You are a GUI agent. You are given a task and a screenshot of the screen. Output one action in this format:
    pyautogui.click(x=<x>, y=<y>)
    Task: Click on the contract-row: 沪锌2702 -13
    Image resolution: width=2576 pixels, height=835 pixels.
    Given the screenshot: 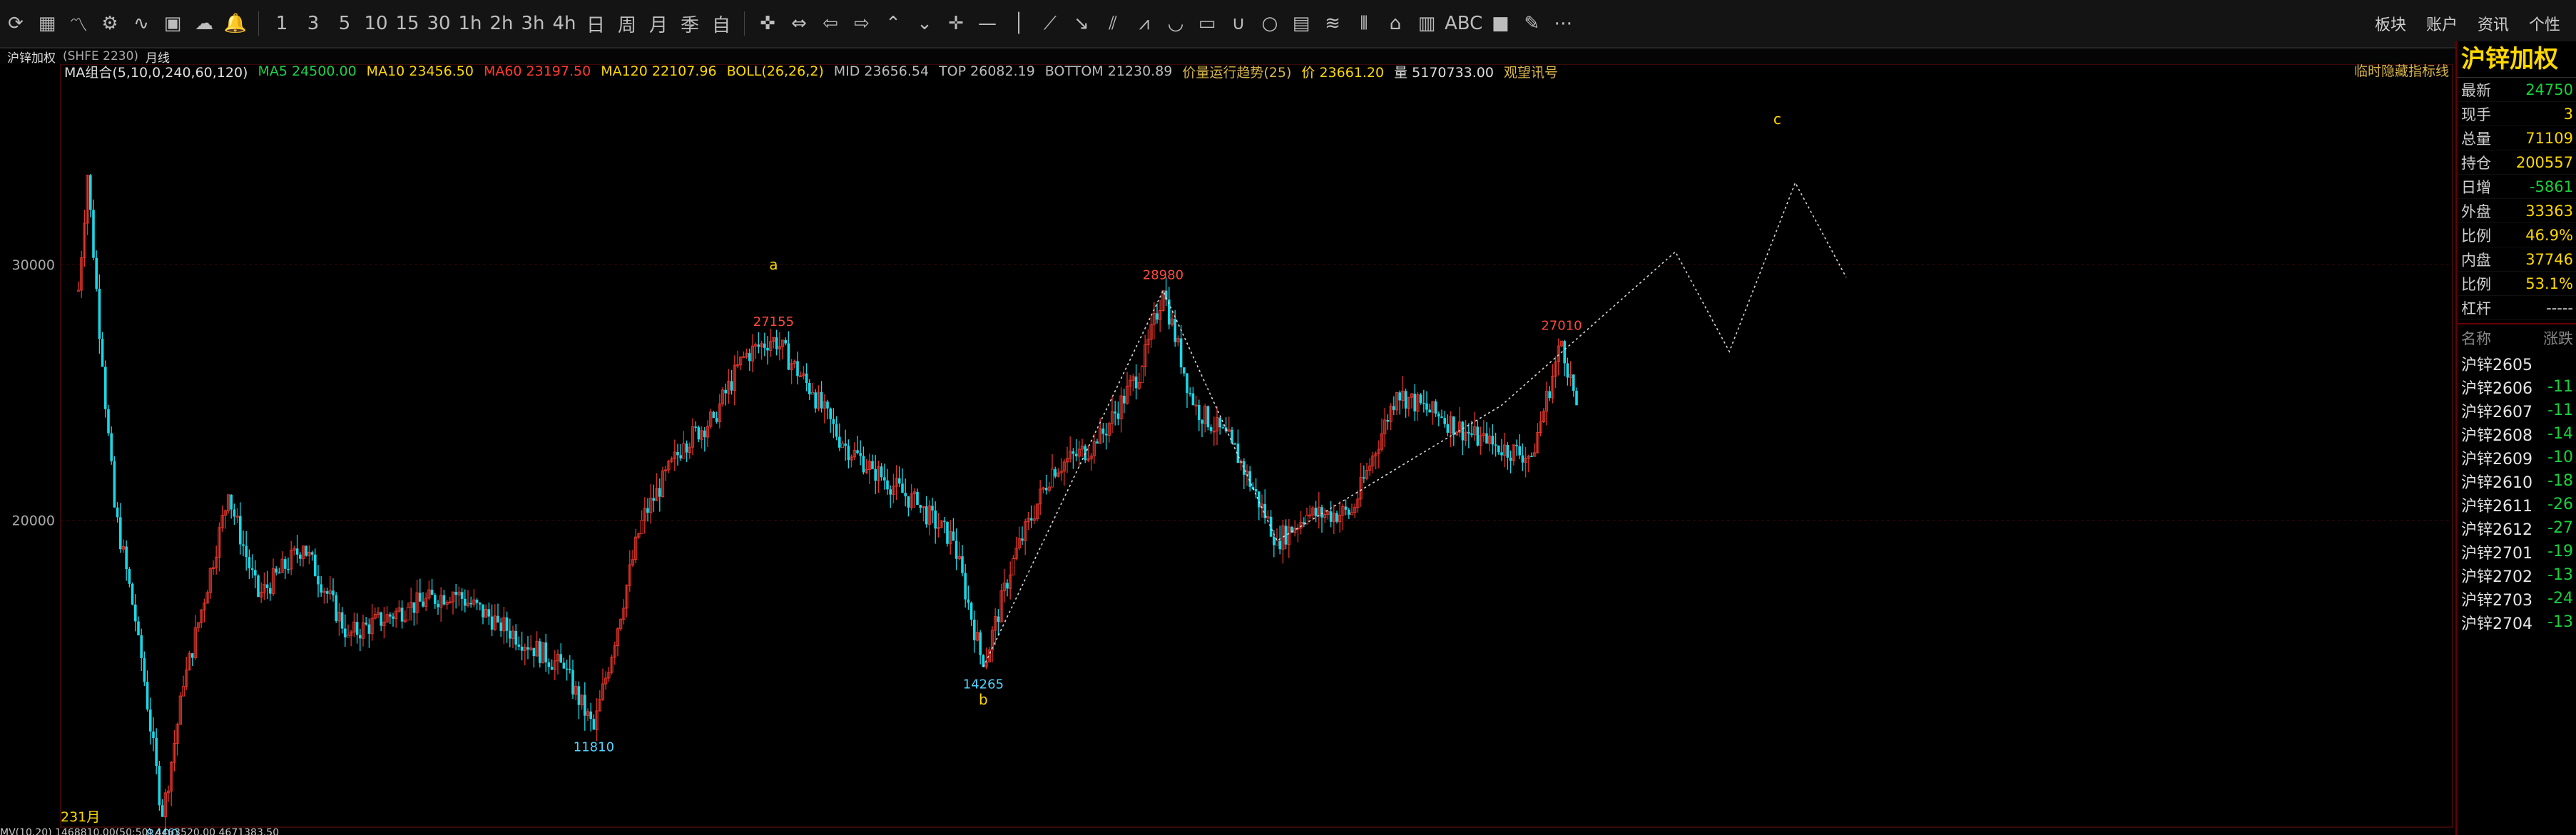 What is the action you would take?
    pyautogui.click(x=2516, y=575)
    